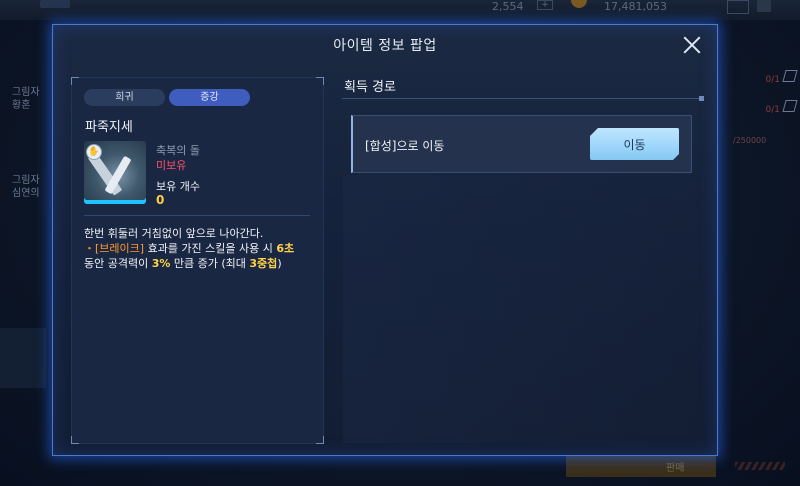 The width and height of the screenshot is (800, 486). I want to click on hand-icon: ✋, so click(94, 152).